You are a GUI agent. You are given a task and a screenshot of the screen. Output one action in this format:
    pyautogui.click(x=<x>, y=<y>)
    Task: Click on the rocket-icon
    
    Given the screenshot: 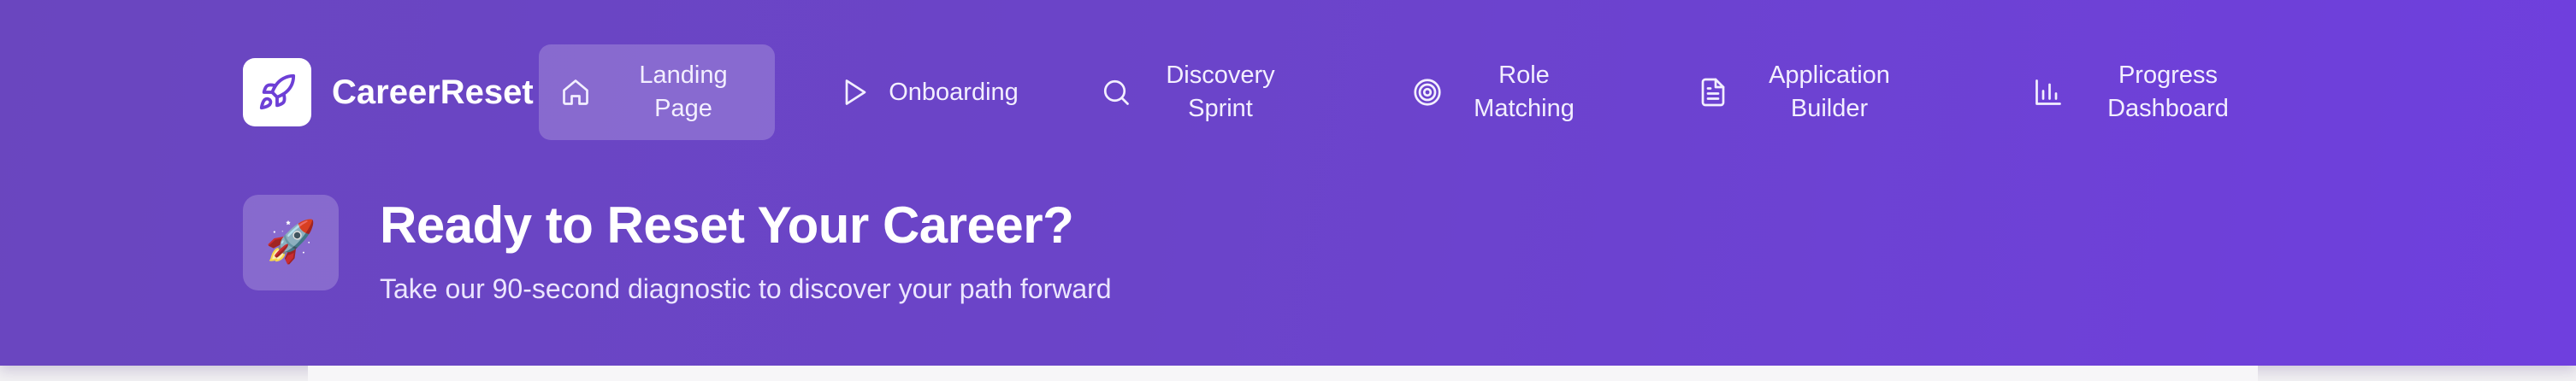 What is the action you would take?
    pyautogui.click(x=277, y=91)
    